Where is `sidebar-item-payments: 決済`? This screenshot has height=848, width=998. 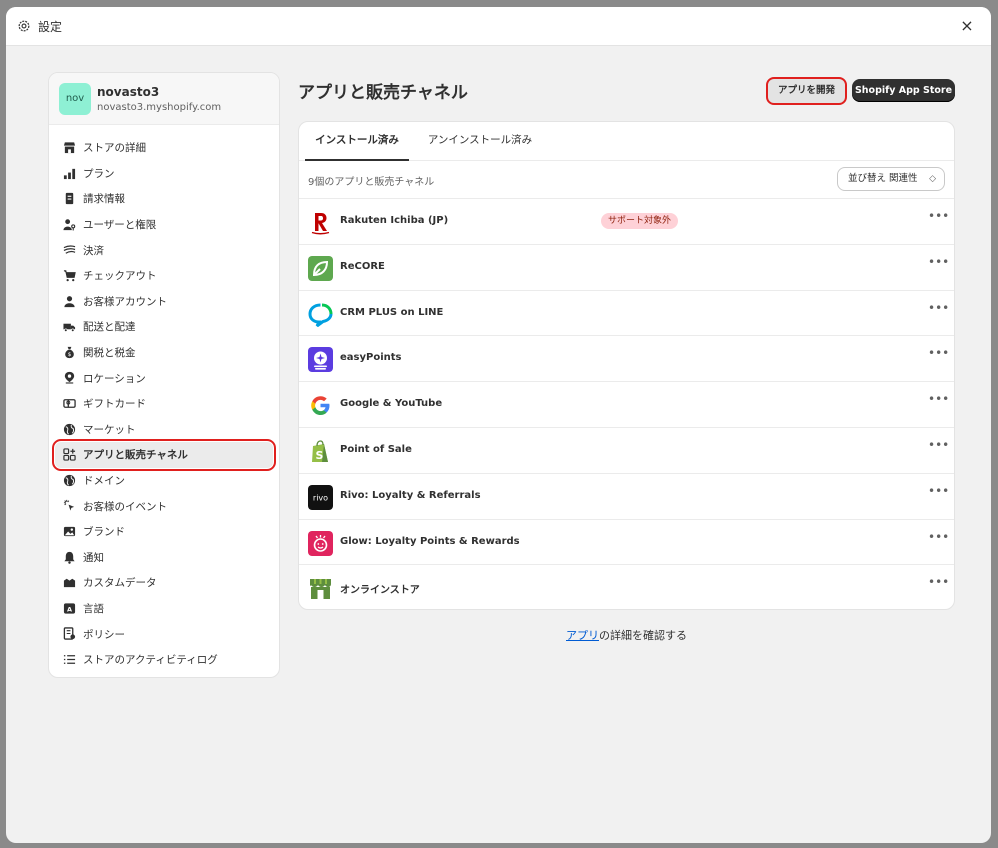 sidebar-item-payments: 決済 is located at coordinates (164, 250).